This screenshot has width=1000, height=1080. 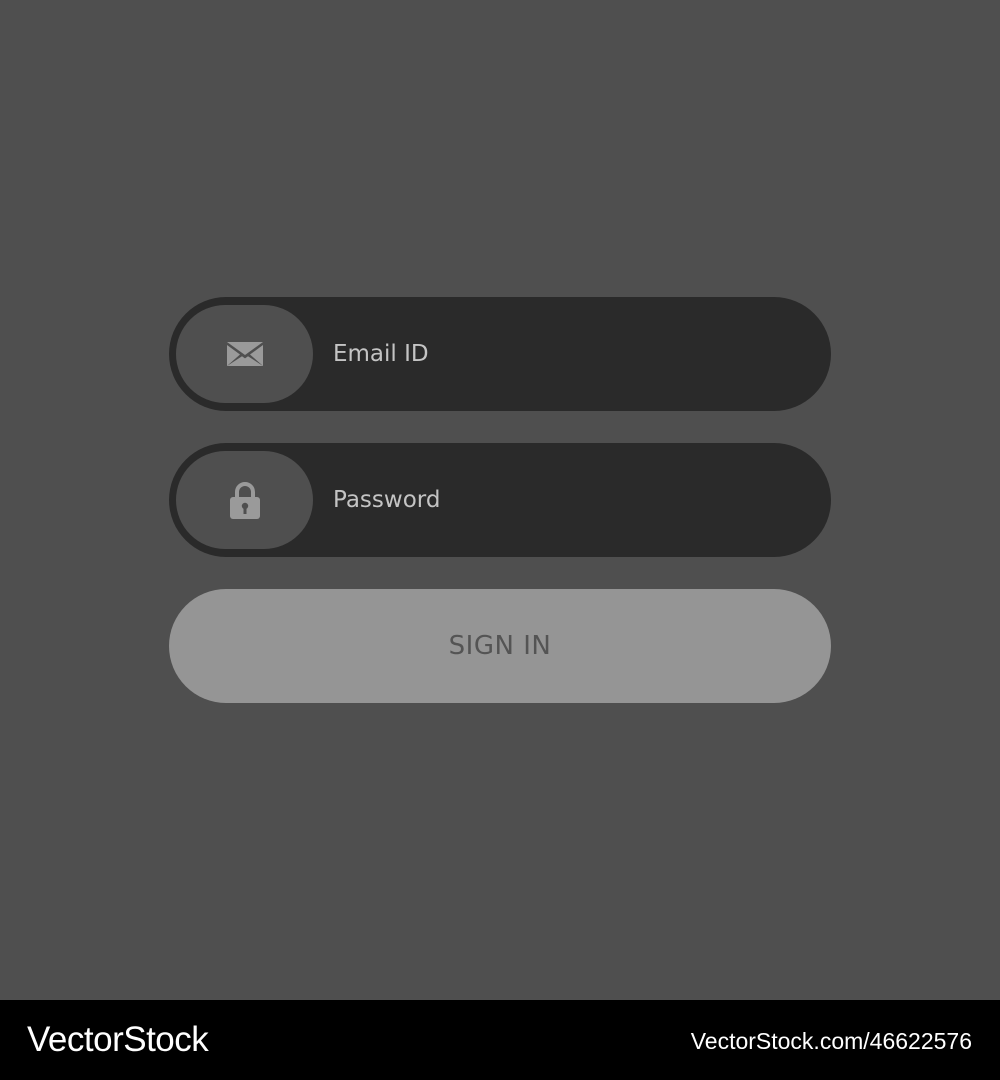 What do you see at coordinates (563, 500) in the screenshot?
I see `password-input` at bounding box center [563, 500].